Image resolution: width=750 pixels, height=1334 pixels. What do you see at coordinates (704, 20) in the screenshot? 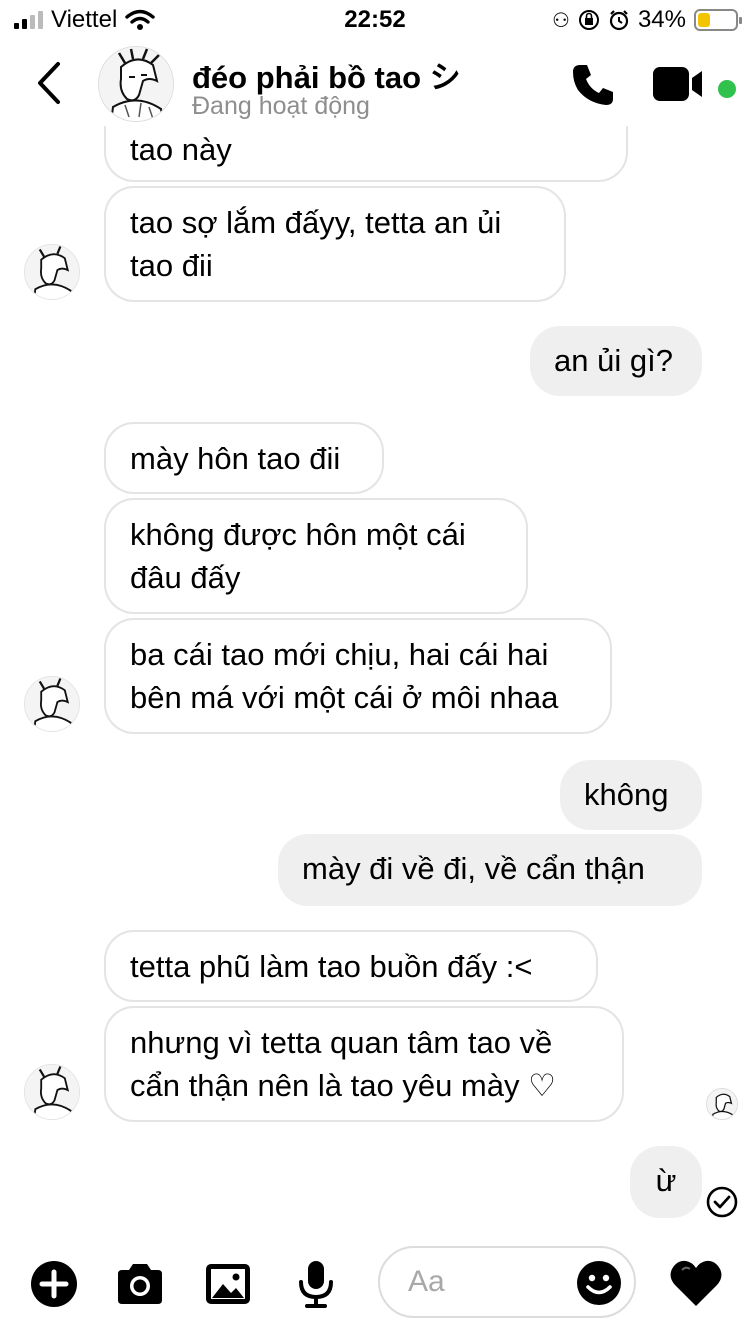
I see `battery-fill` at bounding box center [704, 20].